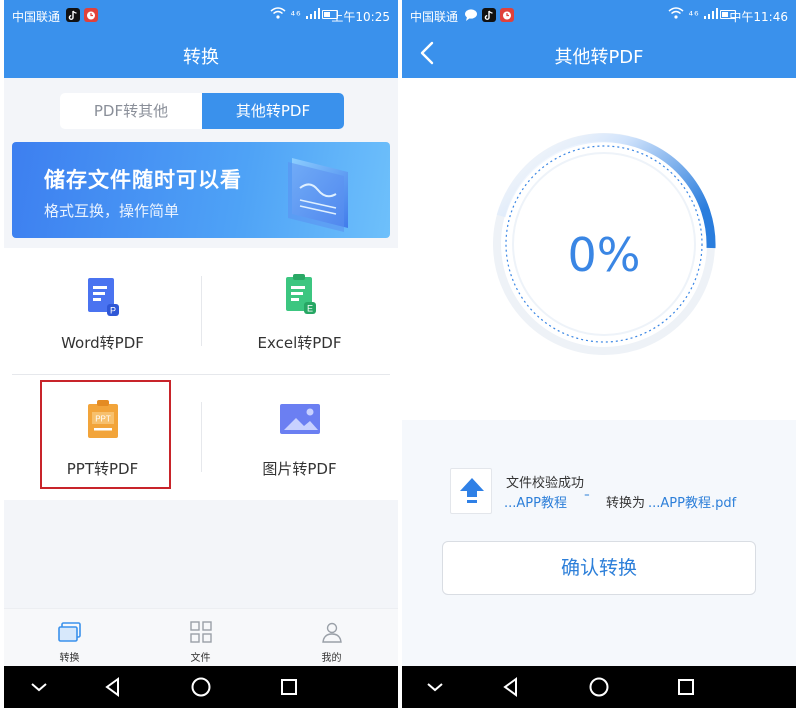  Describe the element at coordinates (200, 658) in the screenshot. I see `tab-label: 文件` at that location.